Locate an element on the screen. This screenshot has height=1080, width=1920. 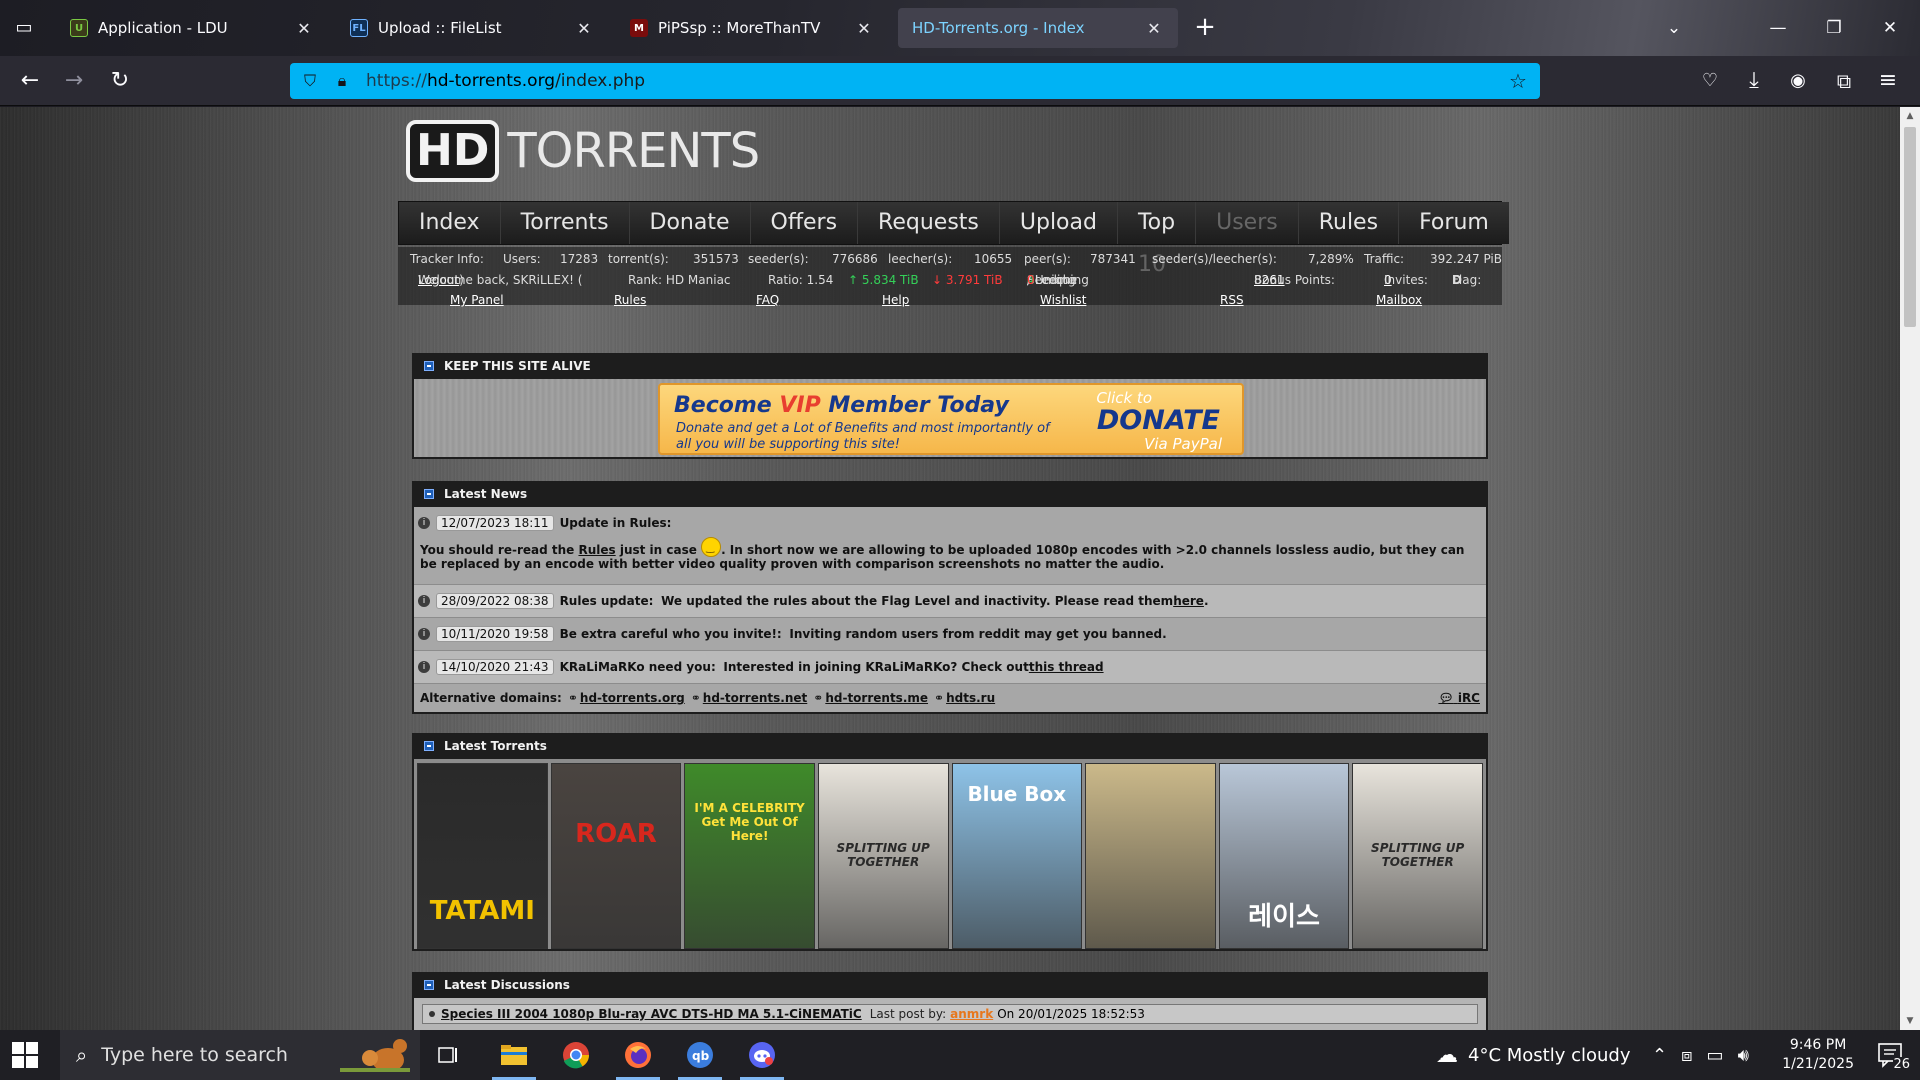
meet-now-icon: ⧈ is located at coordinates (1686, 1055).